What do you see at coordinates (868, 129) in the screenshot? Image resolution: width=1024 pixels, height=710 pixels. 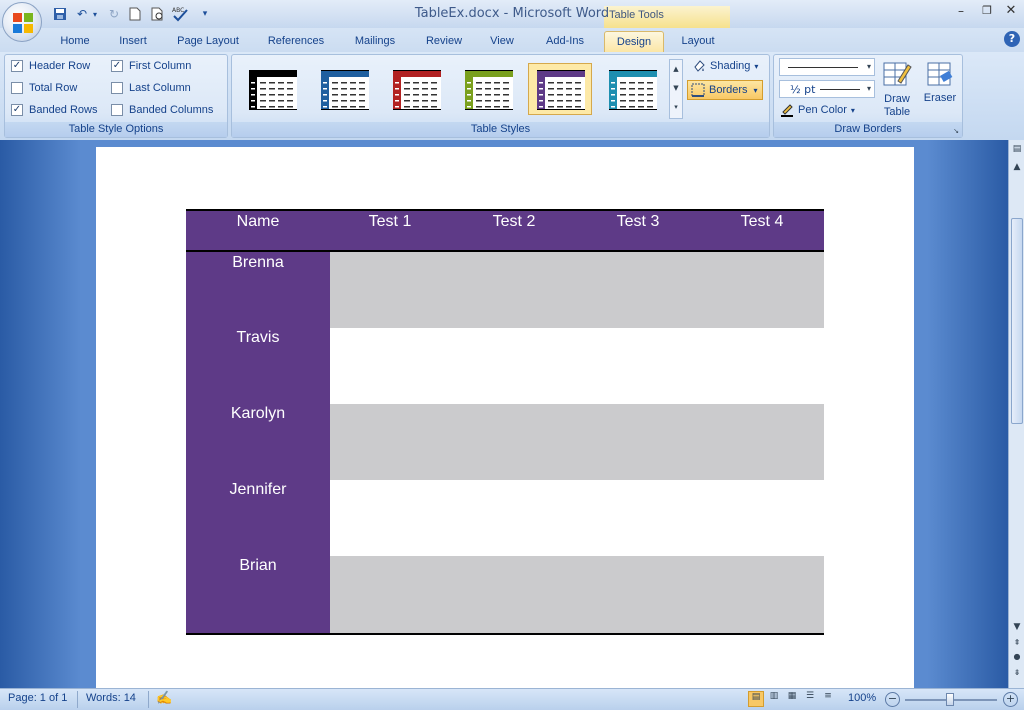 I see `group-label: Draw Borders` at bounding box center [868, 129].